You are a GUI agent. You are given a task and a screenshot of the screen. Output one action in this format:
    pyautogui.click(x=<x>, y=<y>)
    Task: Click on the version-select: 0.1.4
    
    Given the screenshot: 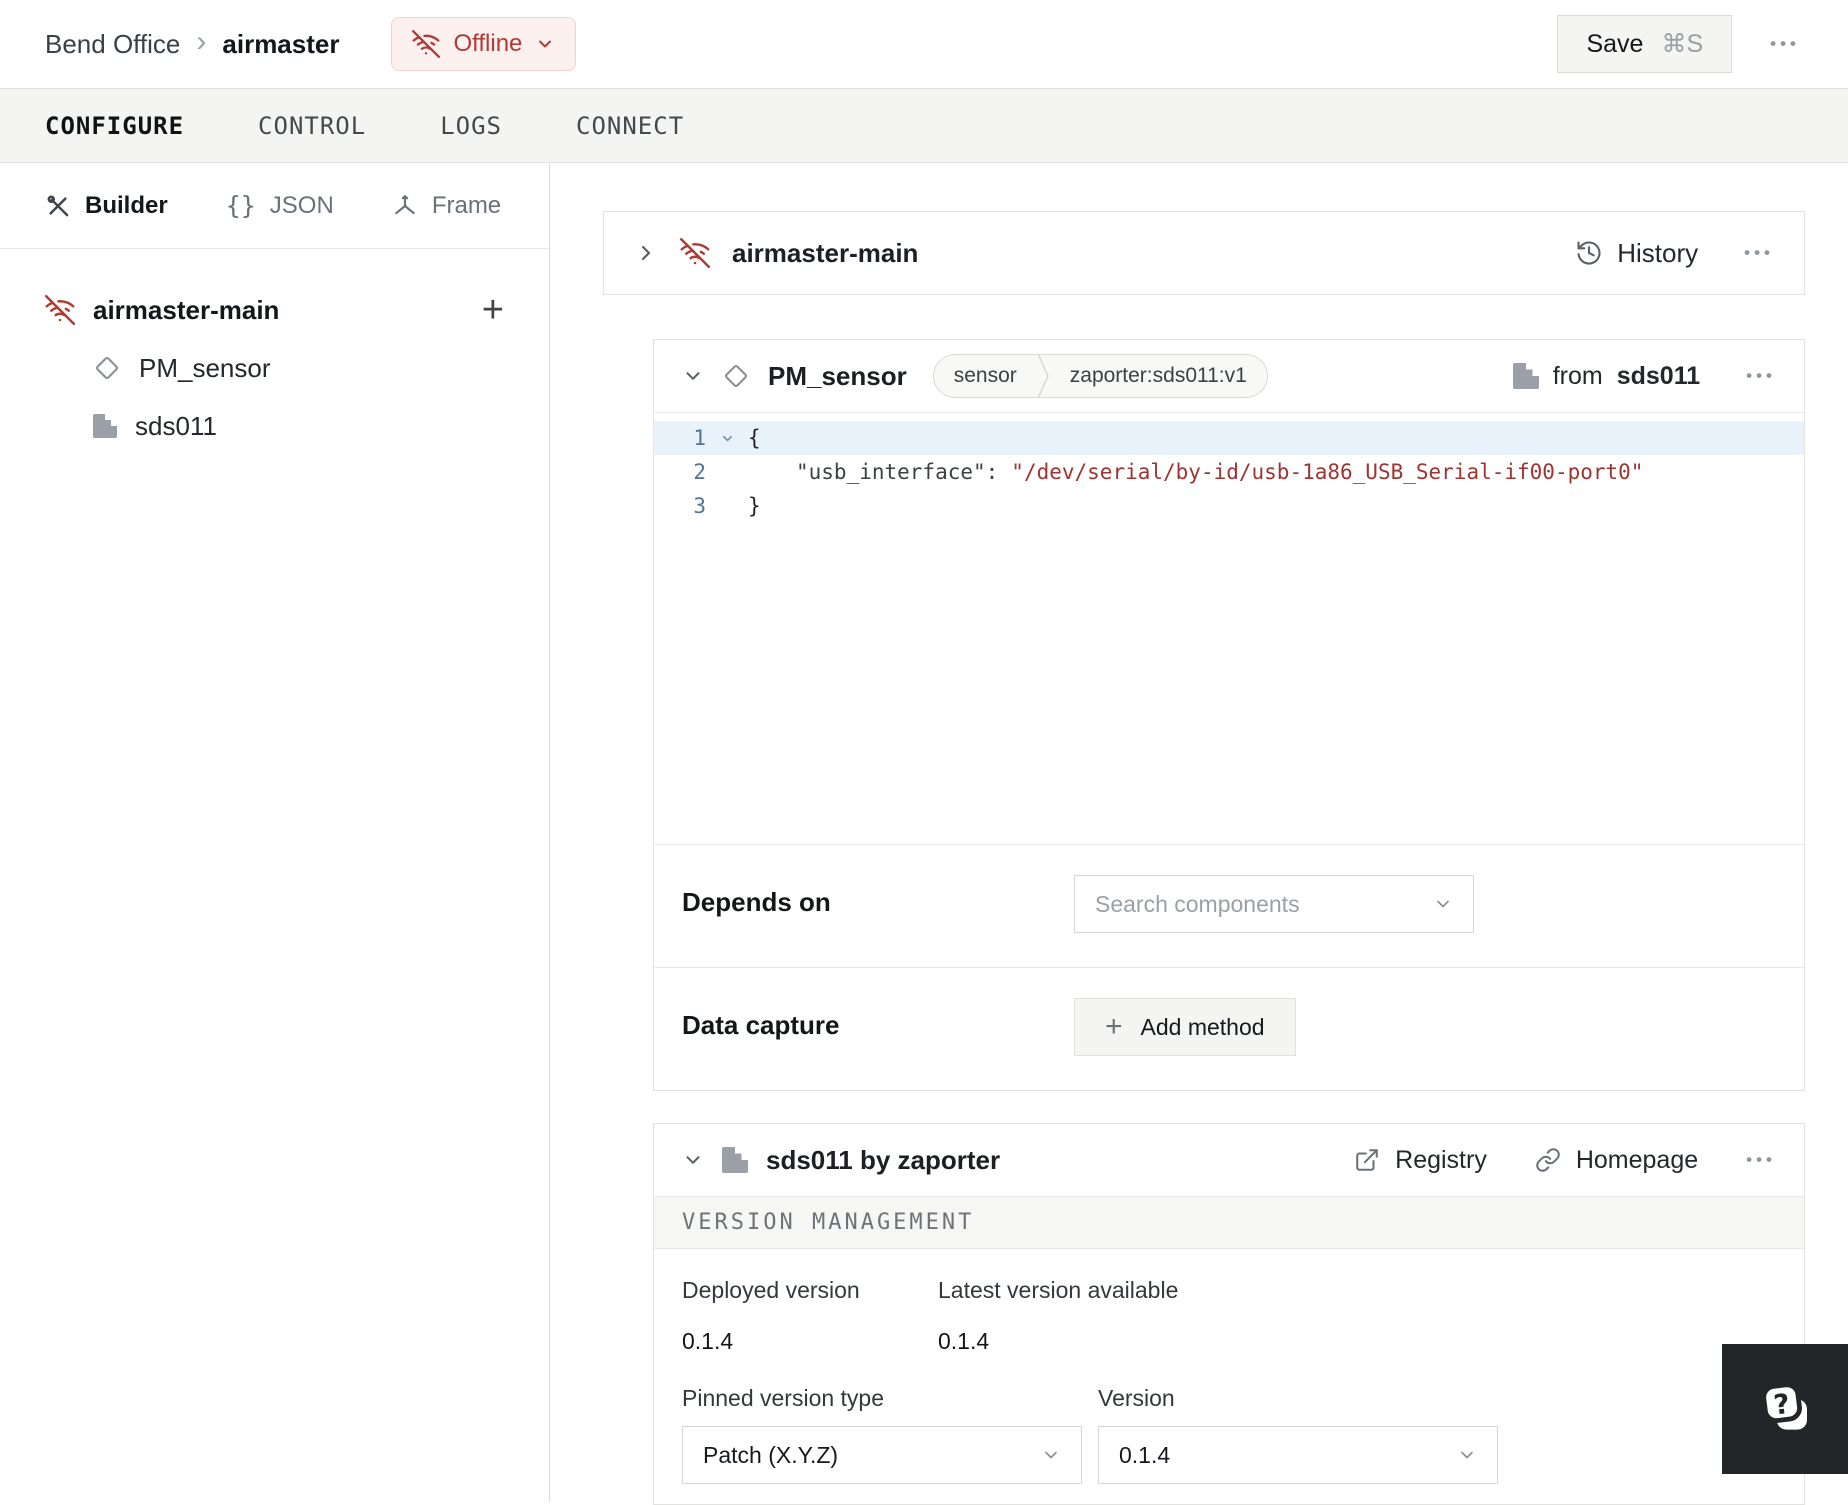 What is the action you would take?
    pyautogui.click(x=1298, y=1455)
    